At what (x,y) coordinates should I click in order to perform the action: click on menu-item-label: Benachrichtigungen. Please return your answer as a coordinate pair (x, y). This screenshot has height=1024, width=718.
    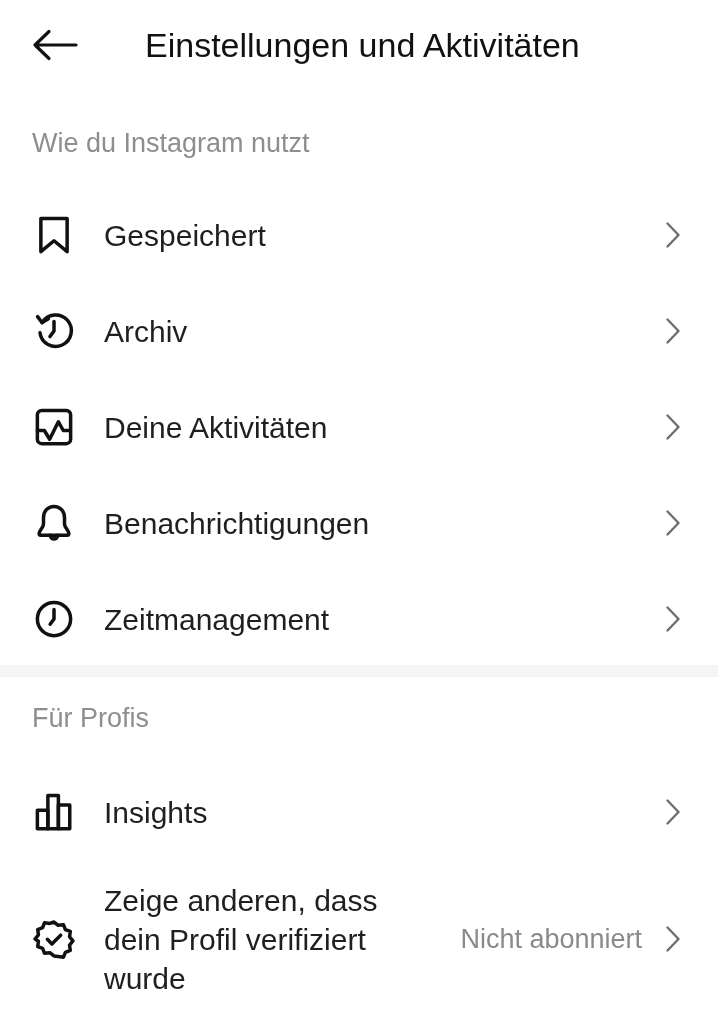
    Looking at the image, I should click on (373, 523).